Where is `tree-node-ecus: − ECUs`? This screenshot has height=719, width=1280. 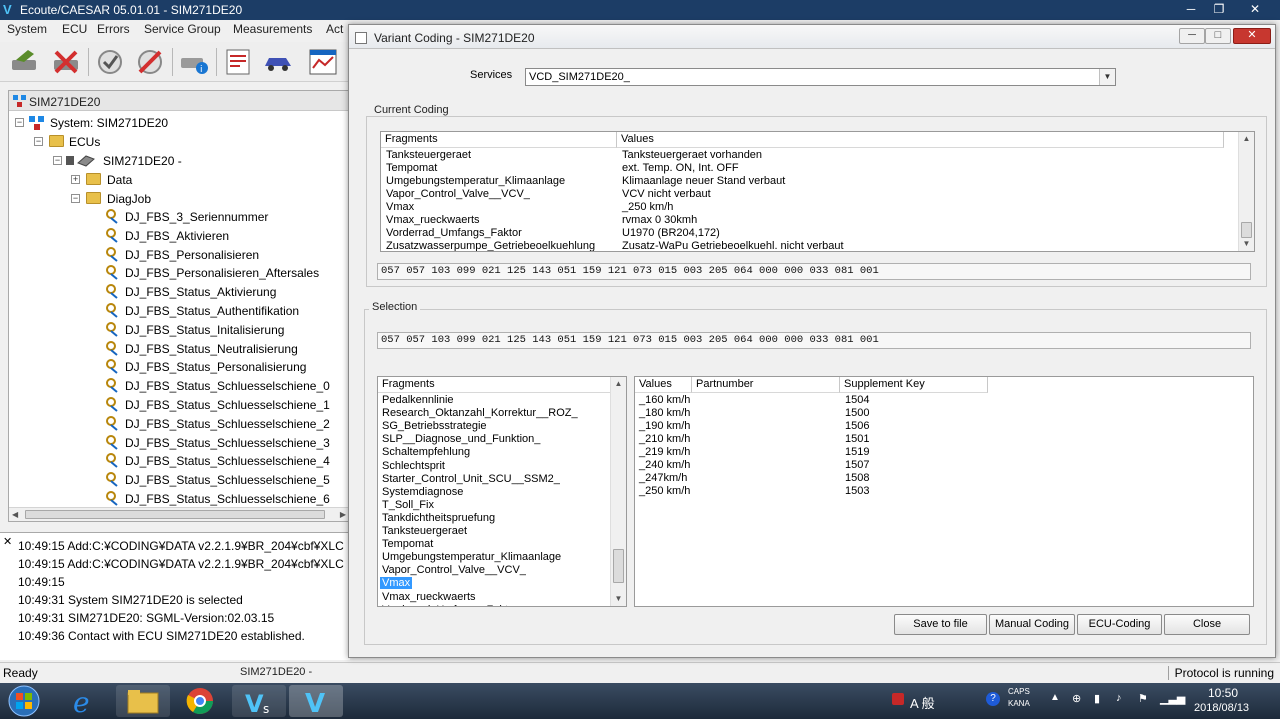 tree-node-ecus: − ECUs is located at coordinates (184, 142).